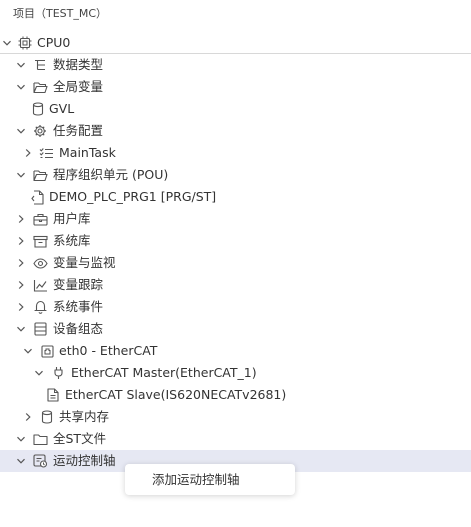  Describe the element at coordinates (40, 263) in the screenshot. I see `eye-icon` at that location.